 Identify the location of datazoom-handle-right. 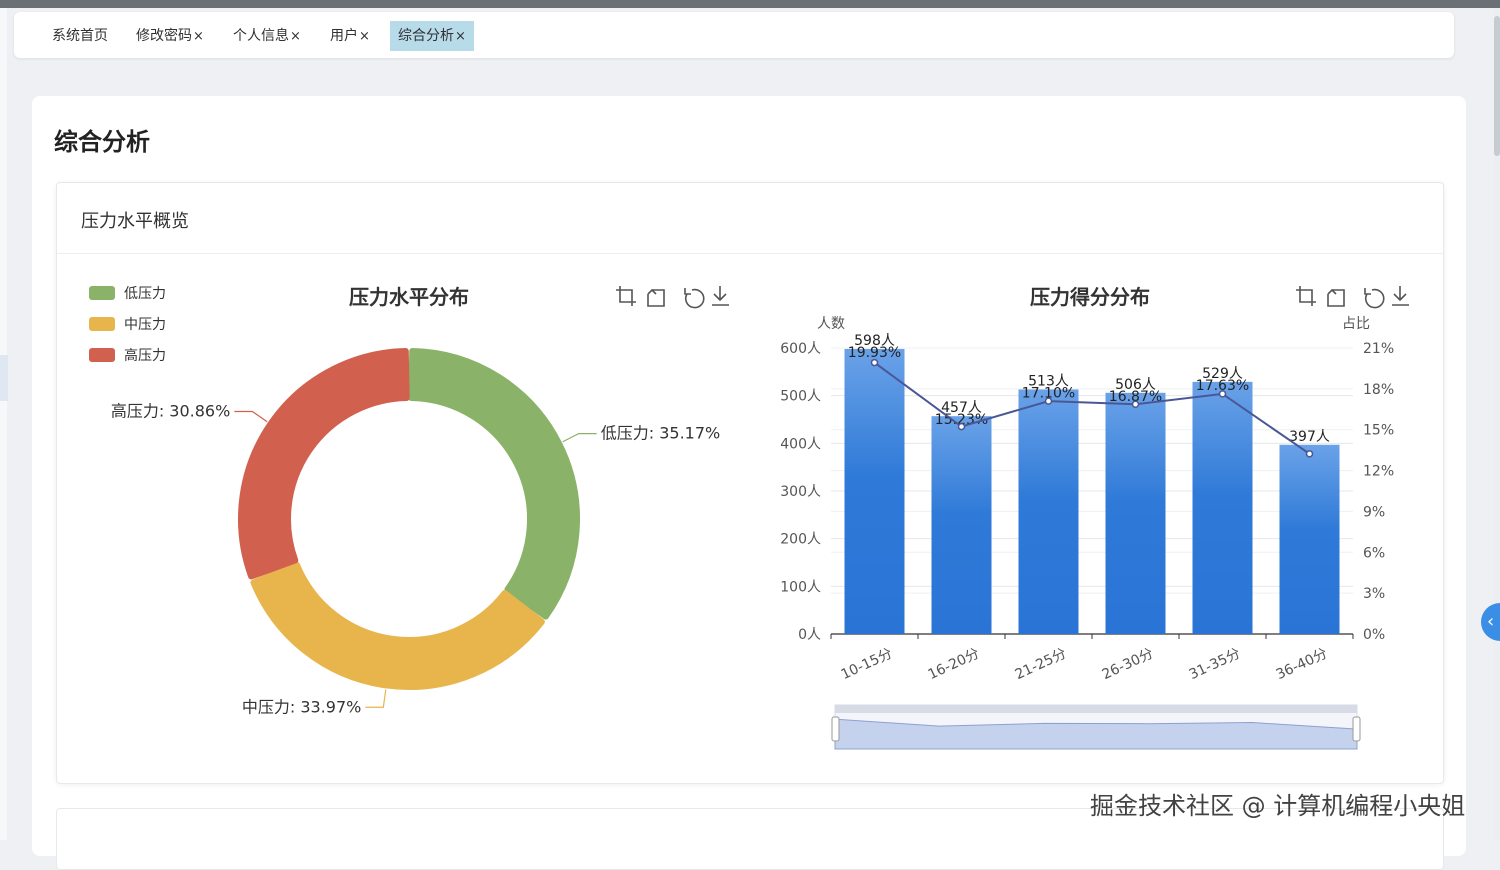
(1356, 729).